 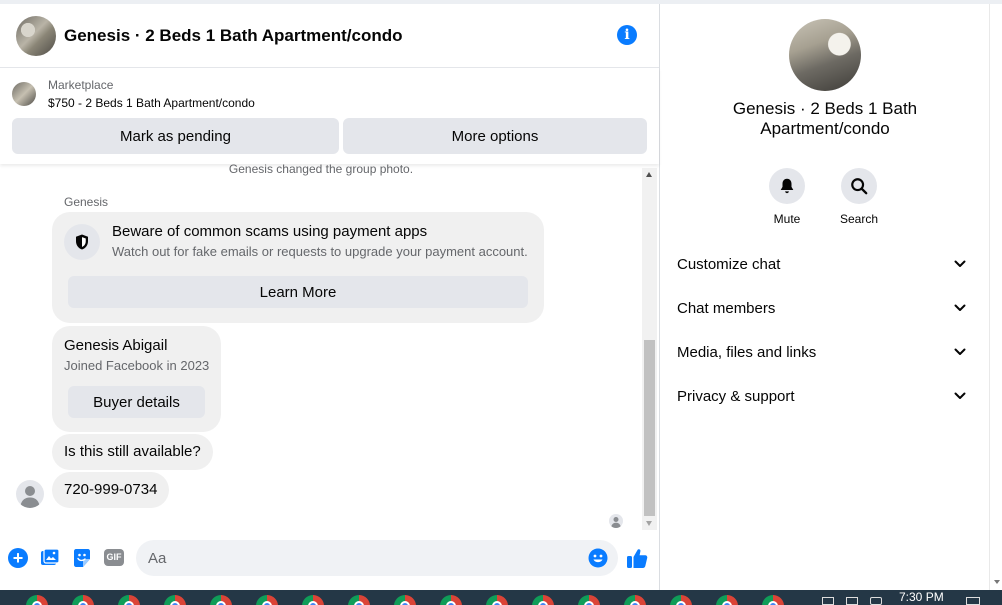 I want to click on composer: + GIF, so click(x=329, y=558).